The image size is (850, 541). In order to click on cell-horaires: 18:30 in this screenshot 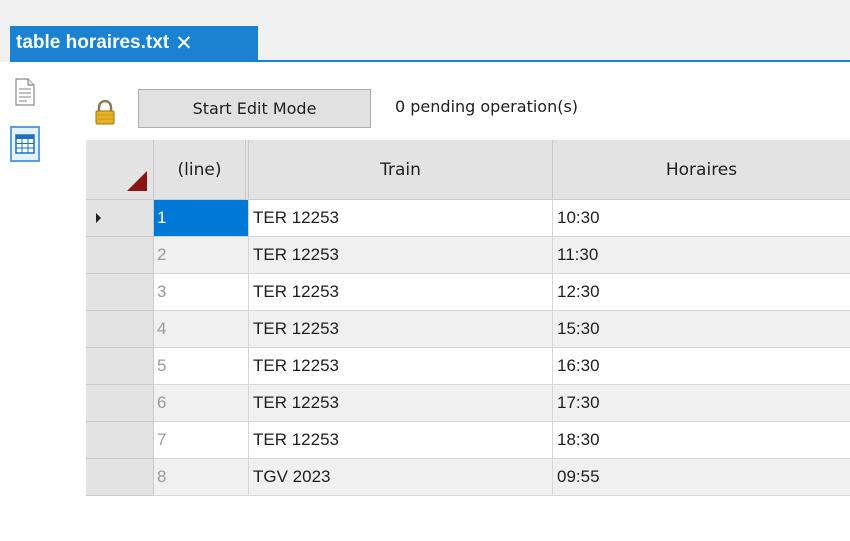, I will do `click(701, 440)`.